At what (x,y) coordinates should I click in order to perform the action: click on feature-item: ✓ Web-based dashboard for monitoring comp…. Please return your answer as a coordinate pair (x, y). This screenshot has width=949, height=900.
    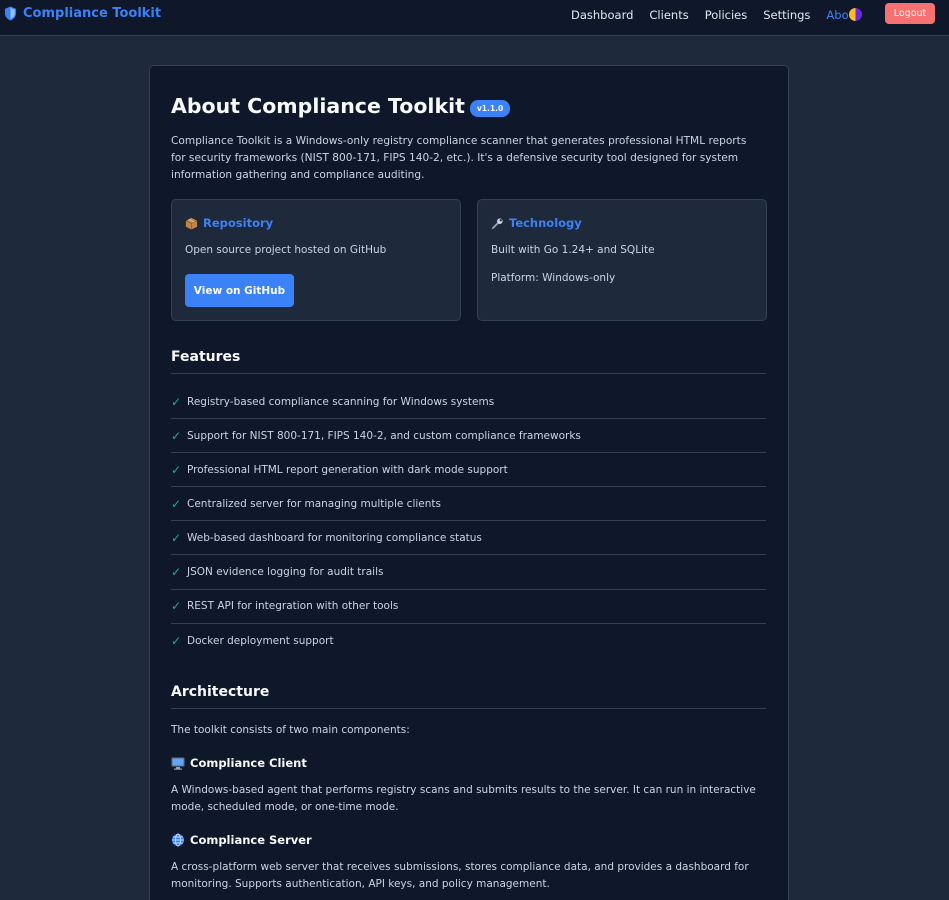
    Looking at the image, I should click on (468, 538).